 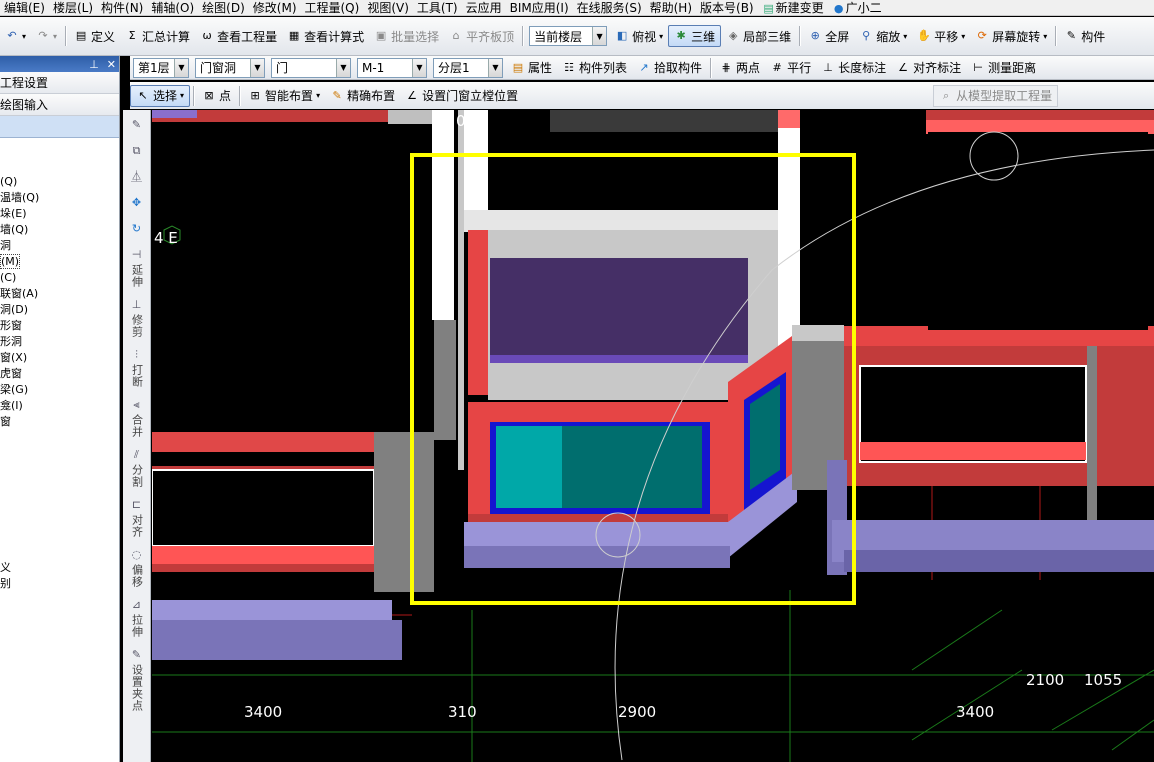 What do you see at coordinates (137, 618) in the screenshot?
I see `stretch-tool: ⊿ 拉伸` at bounding box center [137, 618].